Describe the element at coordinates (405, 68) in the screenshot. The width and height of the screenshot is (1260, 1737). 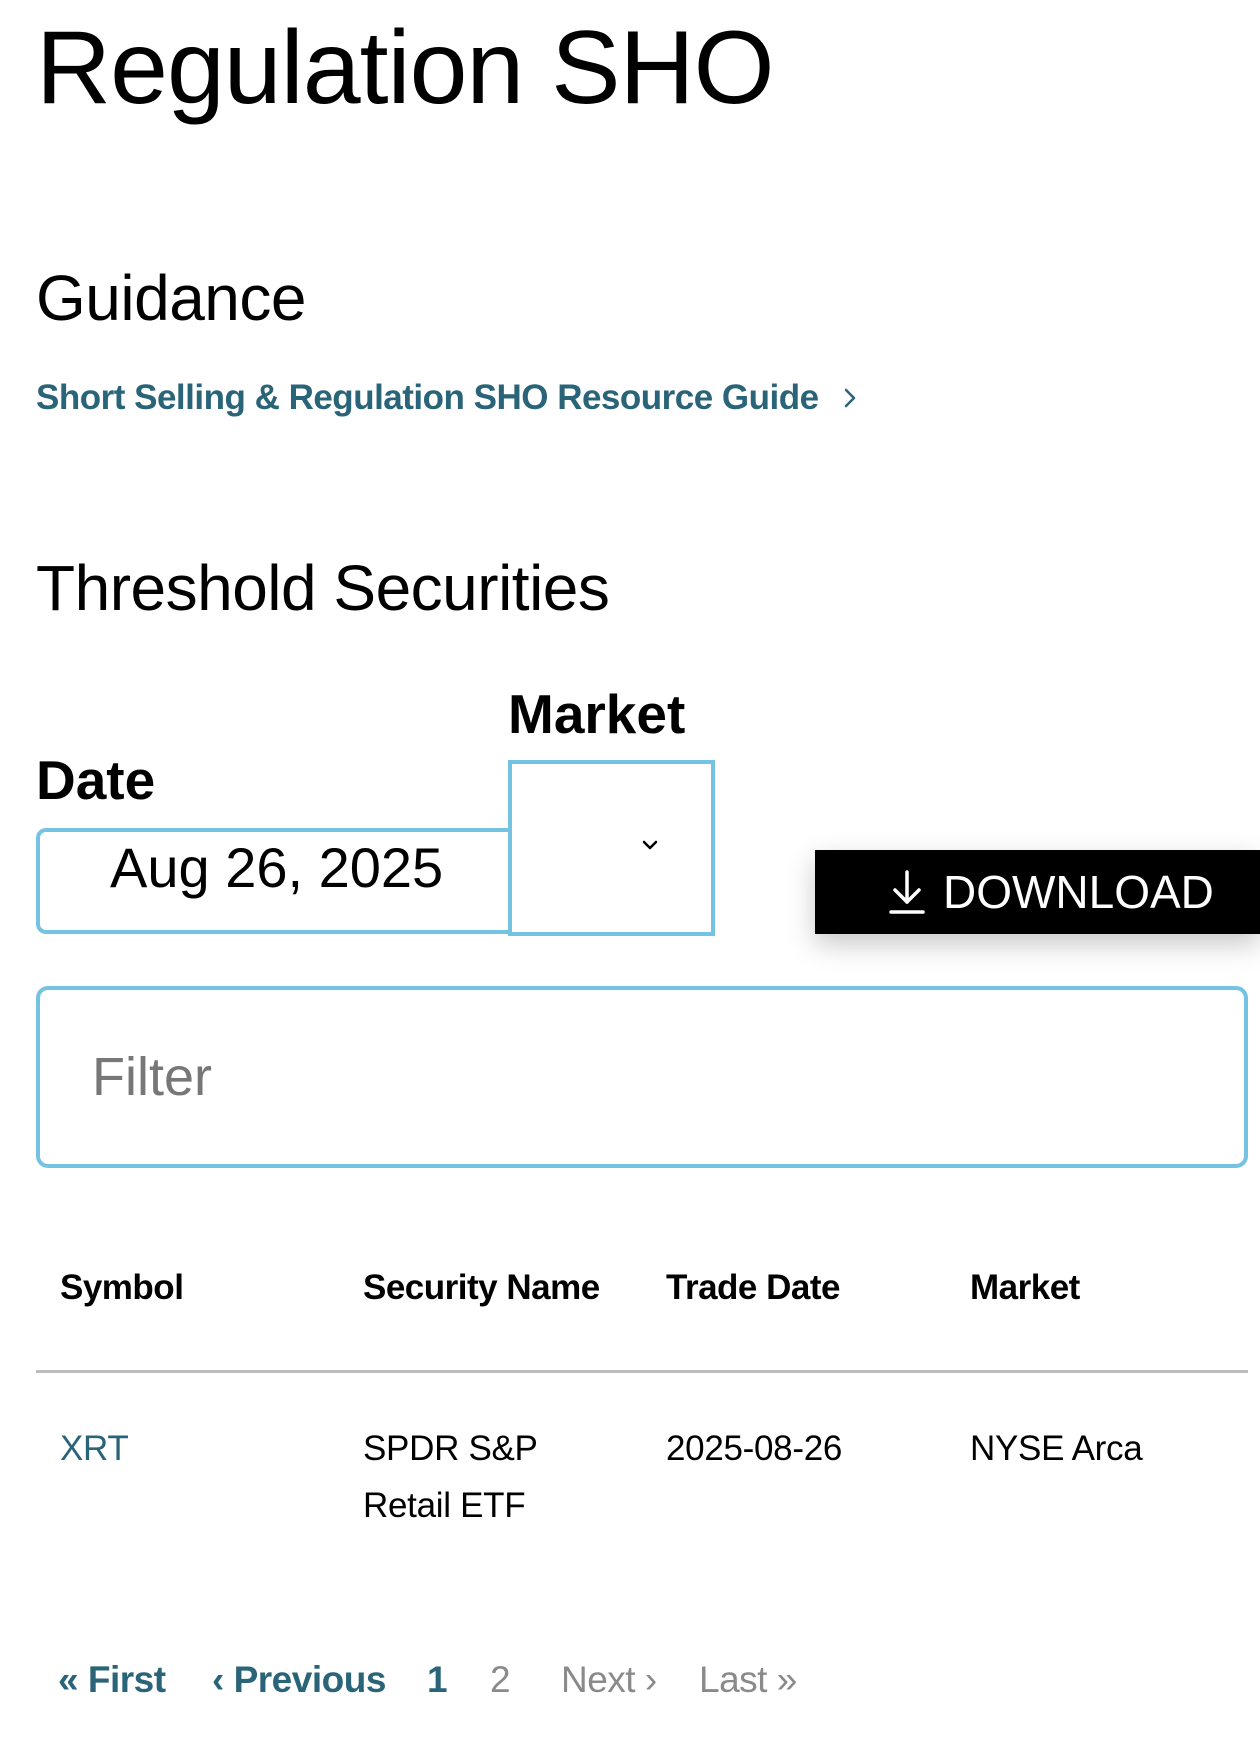
I see `page-title: Regulation SHO` at that location.